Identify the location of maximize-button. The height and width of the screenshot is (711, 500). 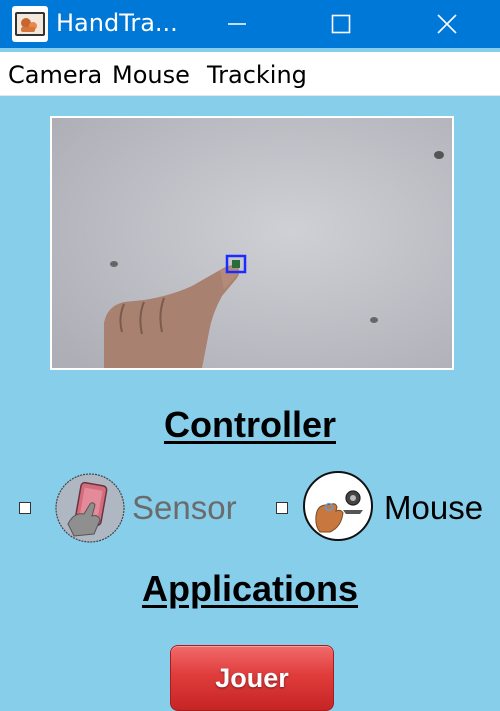
(341, 24).